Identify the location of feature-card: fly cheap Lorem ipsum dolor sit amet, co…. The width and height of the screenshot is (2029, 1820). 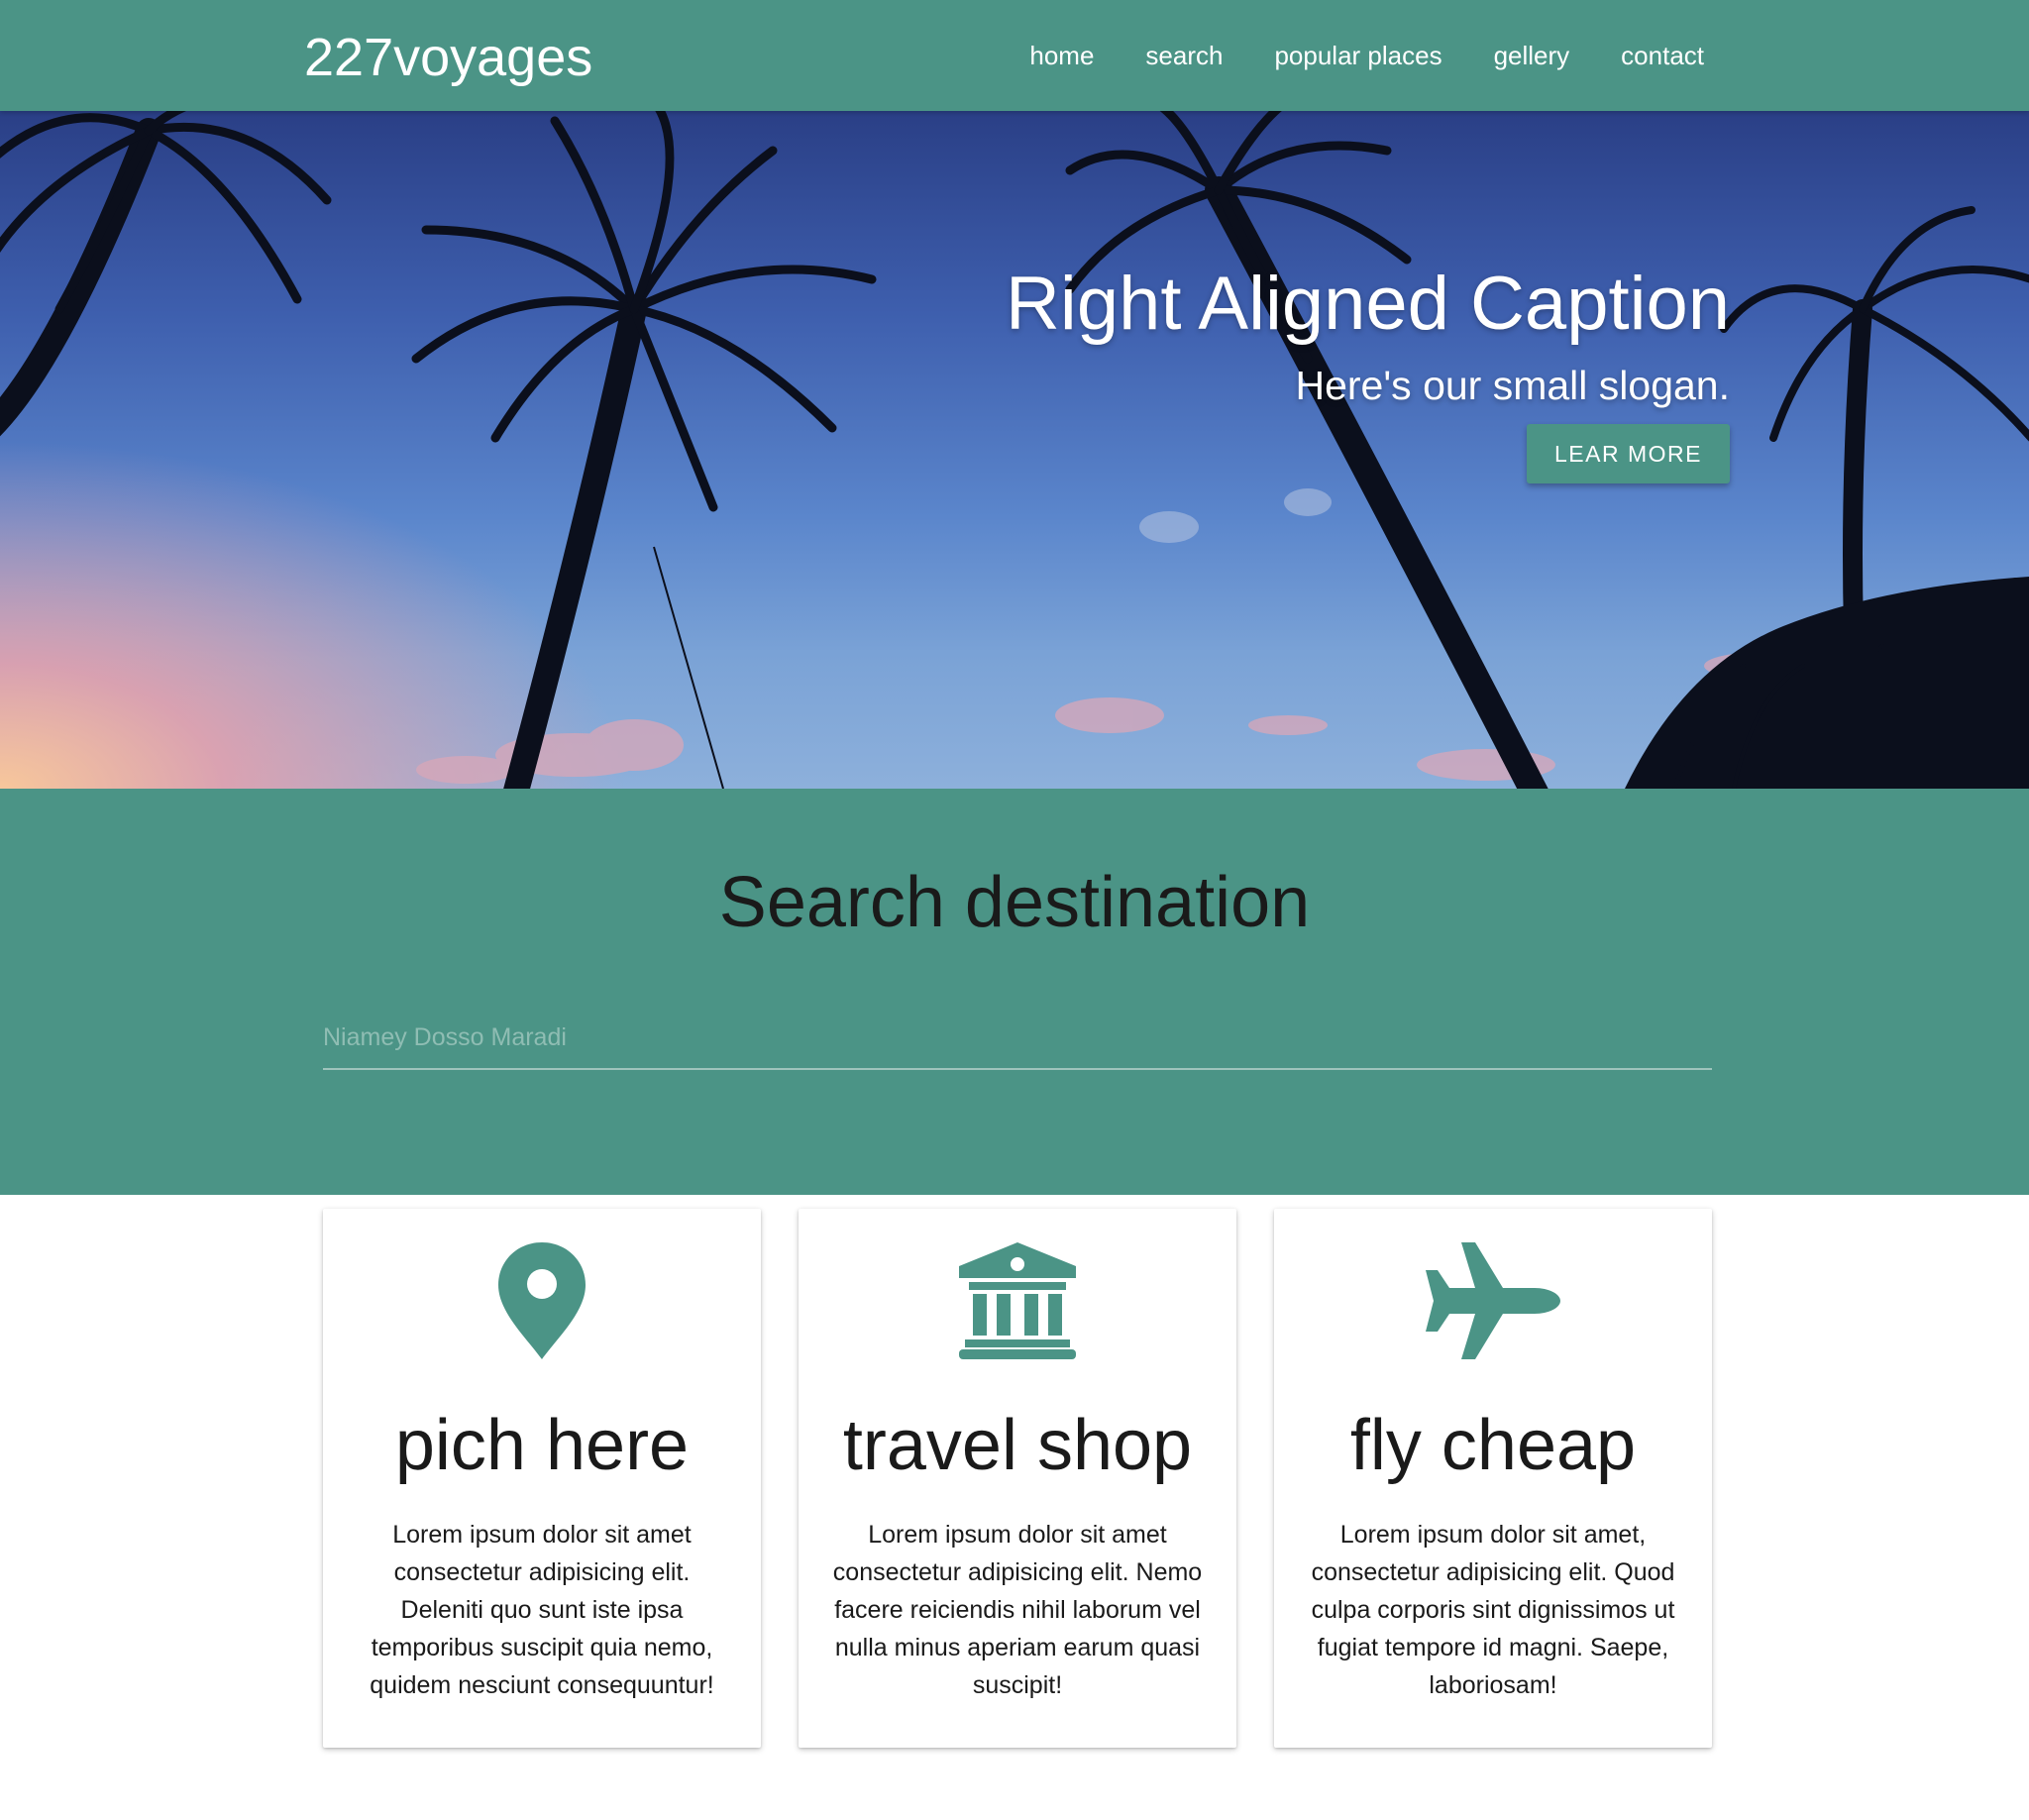
(1493, 1478).